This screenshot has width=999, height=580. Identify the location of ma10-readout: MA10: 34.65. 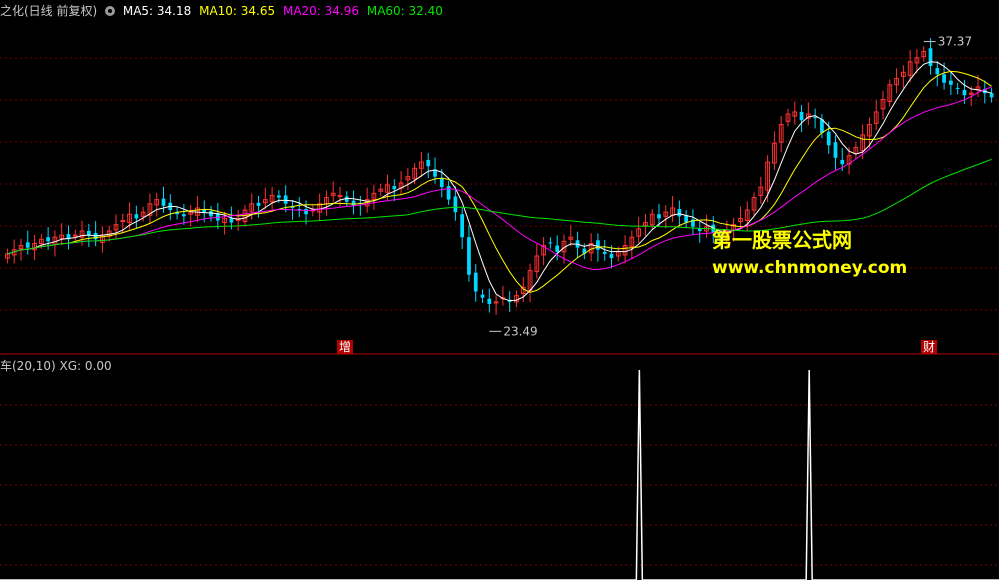
(237, 11).